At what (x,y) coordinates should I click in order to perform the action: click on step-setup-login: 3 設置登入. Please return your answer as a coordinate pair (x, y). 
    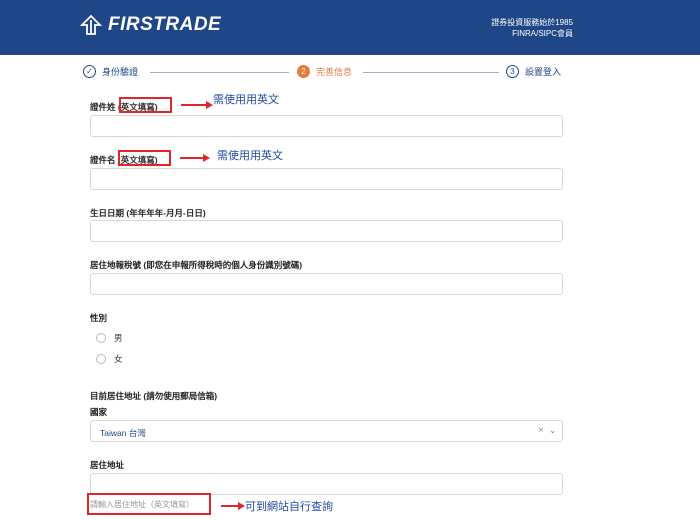
    Looking at the image, I should click on (533, 71).